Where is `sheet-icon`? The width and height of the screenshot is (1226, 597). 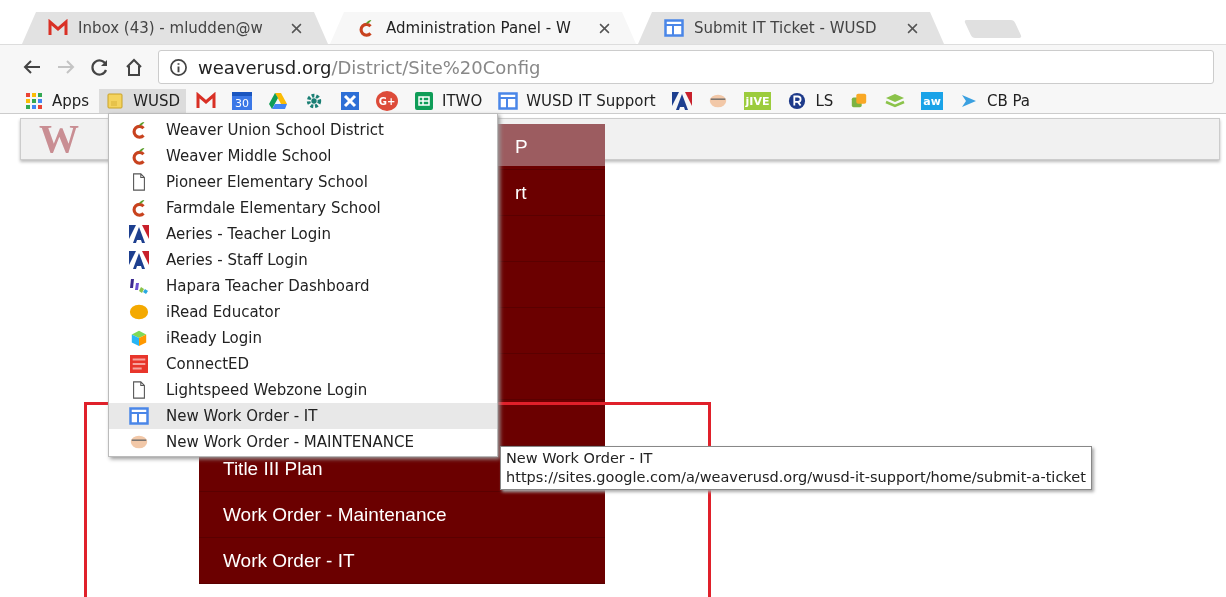
sheet-icon is located at coordinates (424, 101).